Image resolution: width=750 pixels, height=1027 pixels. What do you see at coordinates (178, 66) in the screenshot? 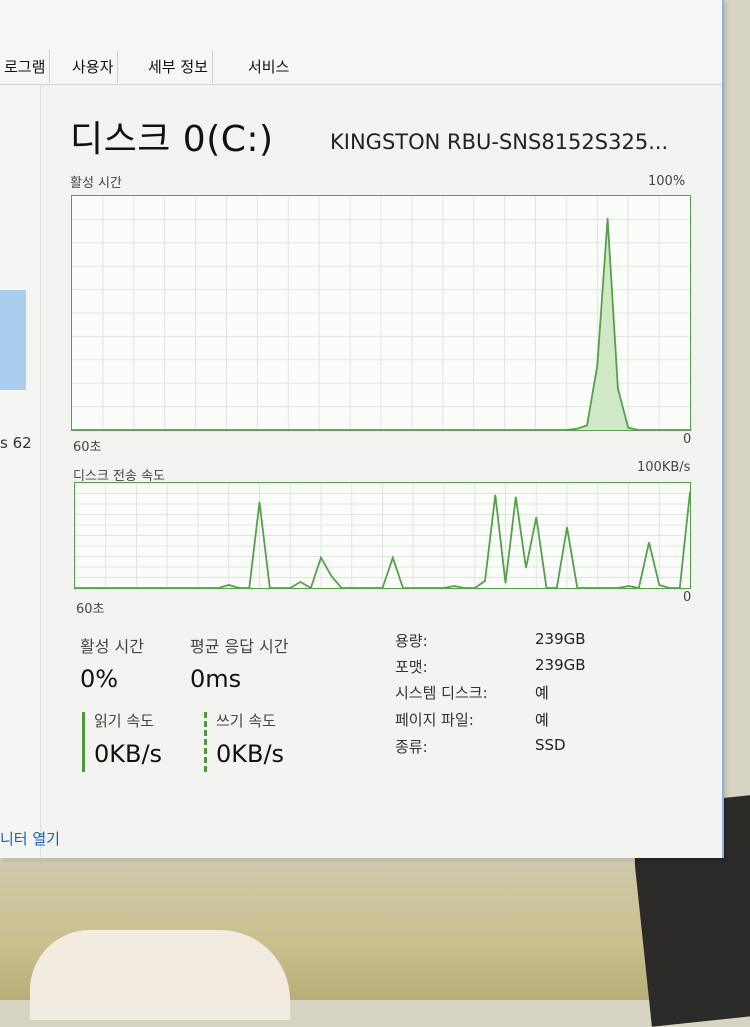
I see `tab-details: 세부 정보` at bounding box center [178, 66].